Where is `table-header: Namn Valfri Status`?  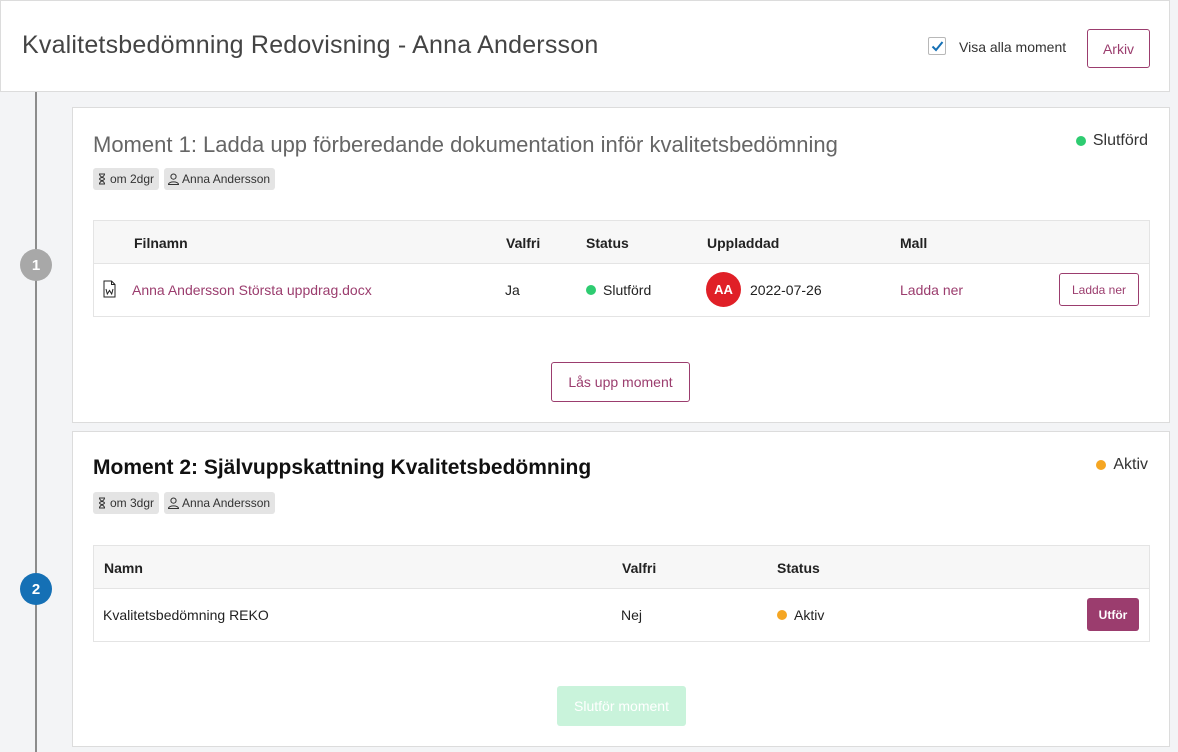
table-header: Namn Valfri Status is located at coordinates (621, 567).